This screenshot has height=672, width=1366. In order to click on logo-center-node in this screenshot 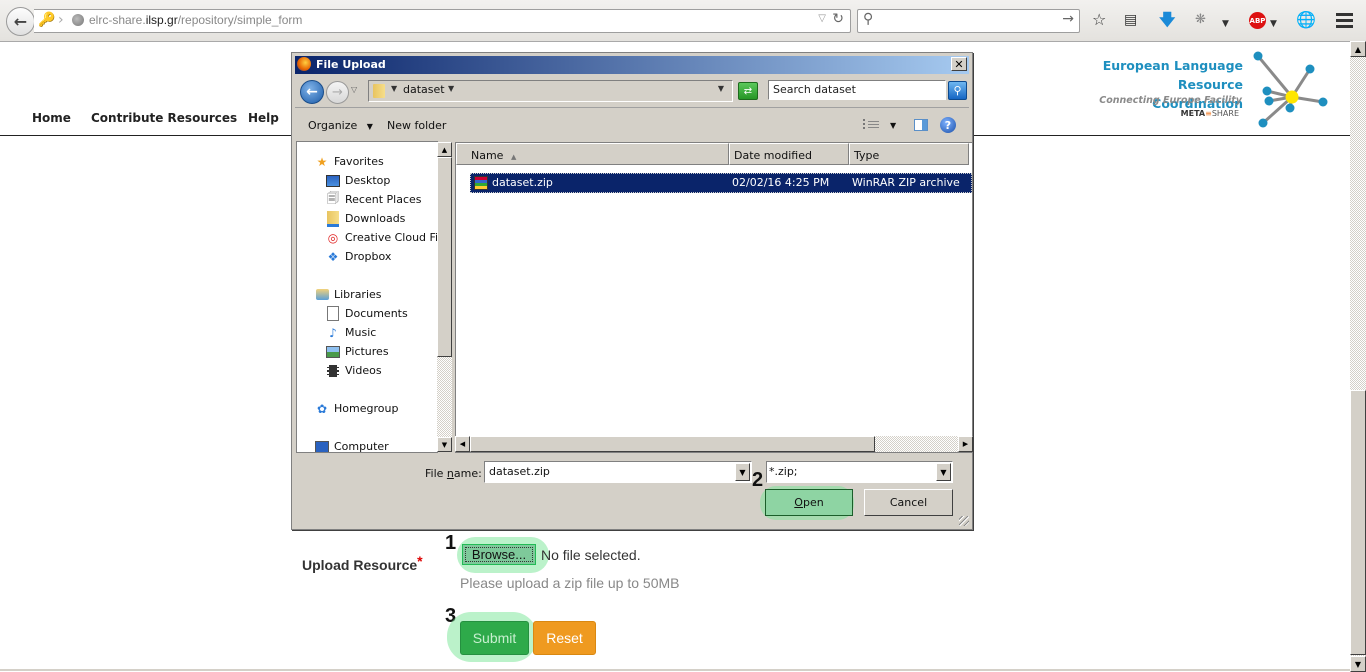, I will do `click(1292, 97)`.